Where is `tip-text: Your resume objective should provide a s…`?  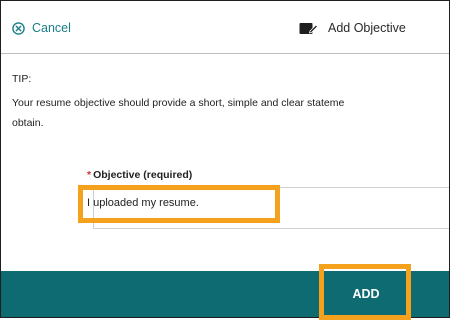 tip-text: Your resume objective should provide a s… is located at coordinates (230, 113).